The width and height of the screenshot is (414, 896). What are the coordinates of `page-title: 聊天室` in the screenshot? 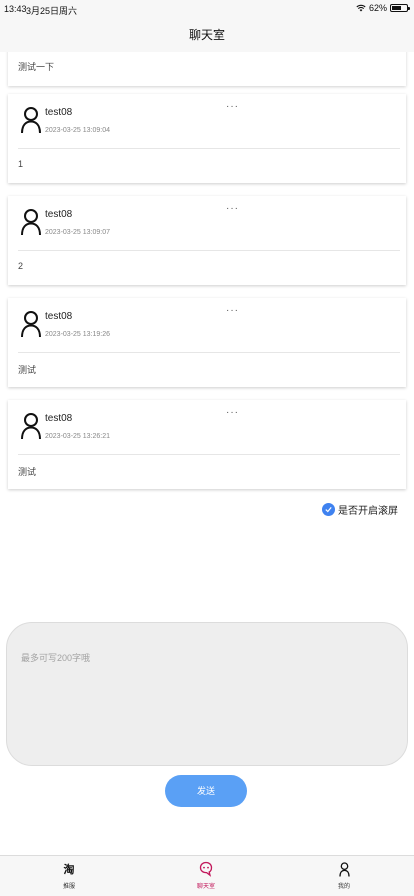 It's located at (206, 35).